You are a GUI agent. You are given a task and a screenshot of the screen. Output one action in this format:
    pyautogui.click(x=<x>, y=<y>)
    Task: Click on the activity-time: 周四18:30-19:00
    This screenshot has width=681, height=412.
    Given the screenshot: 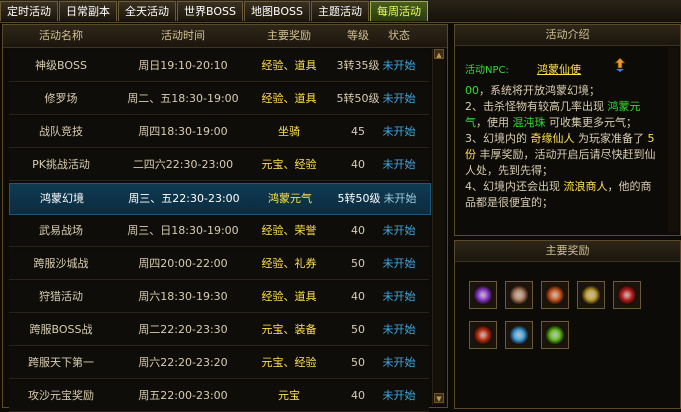 What is the action you would take?
    pyautogui.click(x=183, y=131)
    